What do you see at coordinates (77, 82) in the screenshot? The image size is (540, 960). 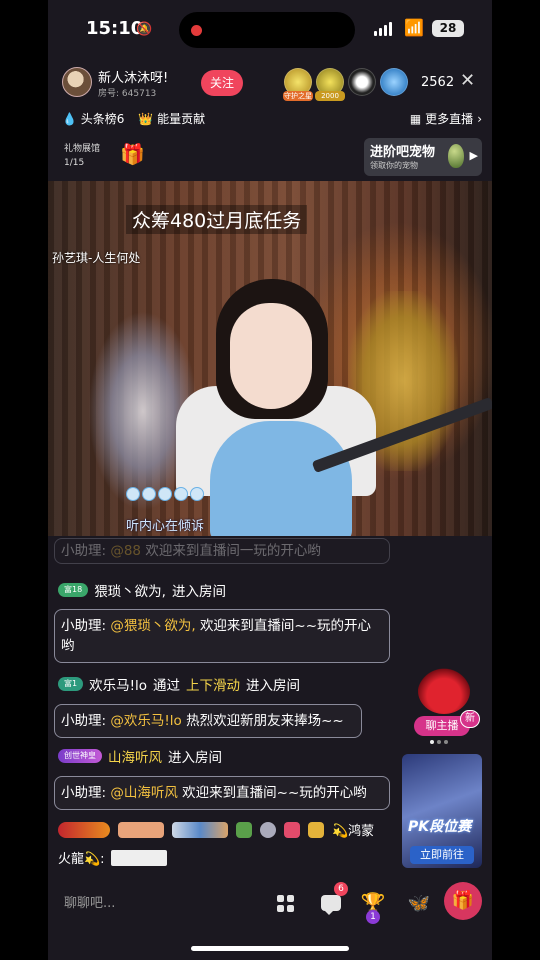 I see `host-avatar` at bounding box center [77, 82].